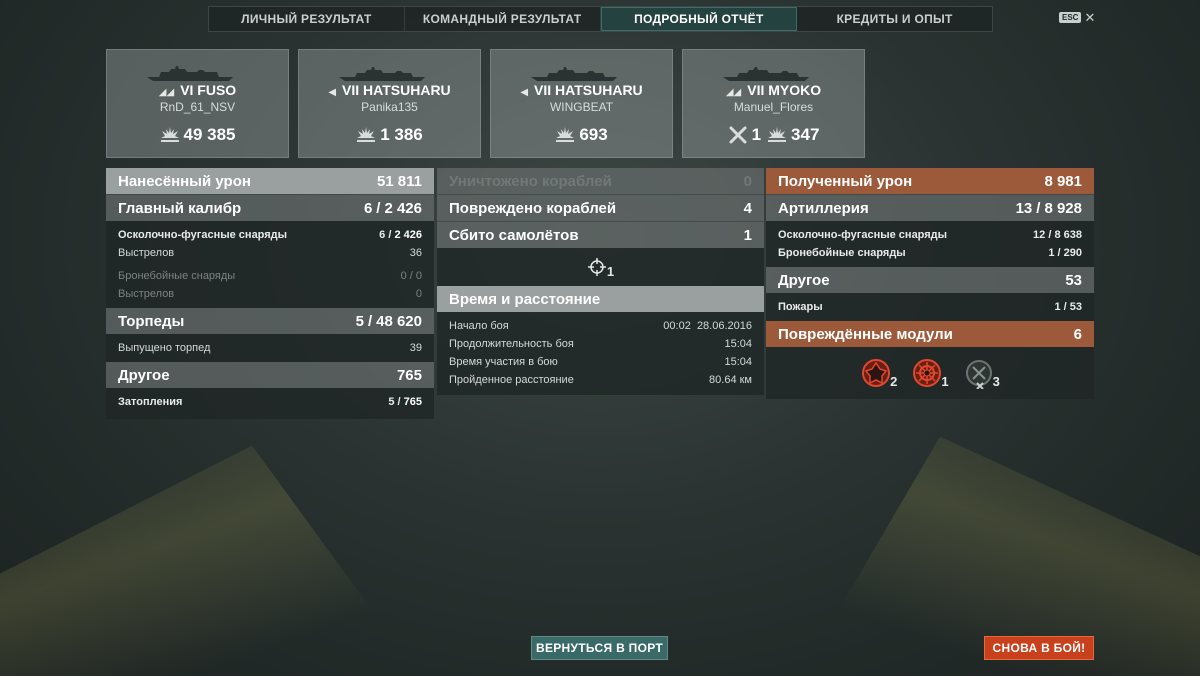 The height and width of the screenshot is (676, 1200). What do you see at coordinates (184, 181) in the screenshot?
I see `section-title: Нанесённый урон` at bounding box center [184, 181].